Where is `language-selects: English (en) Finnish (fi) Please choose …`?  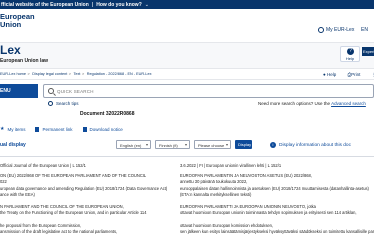
language-selects: English (en) Finnish (fi) Please choose … is located at coordinates (184, 144).